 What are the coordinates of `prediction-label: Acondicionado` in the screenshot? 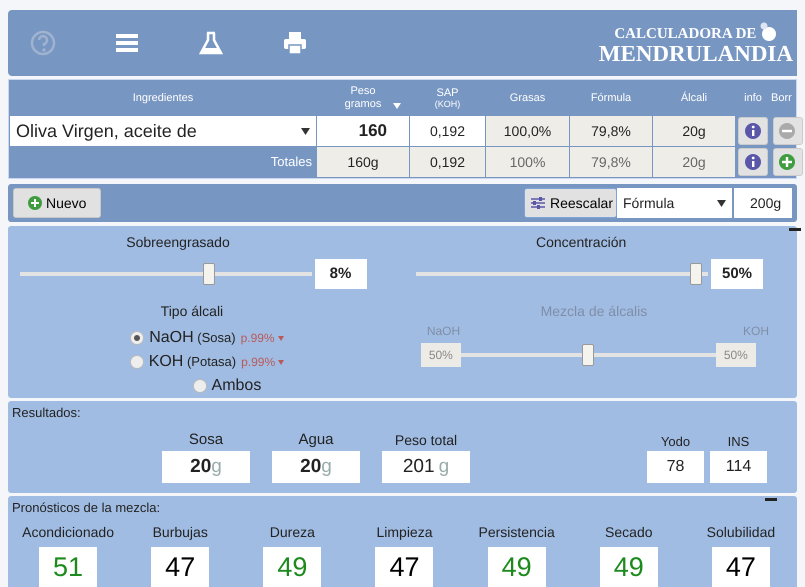 It's located at (68, 532).